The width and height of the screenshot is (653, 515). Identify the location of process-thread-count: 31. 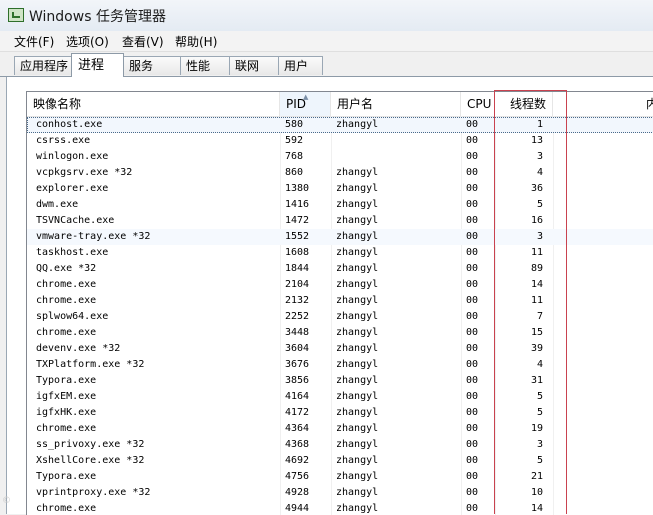
(536, 380).